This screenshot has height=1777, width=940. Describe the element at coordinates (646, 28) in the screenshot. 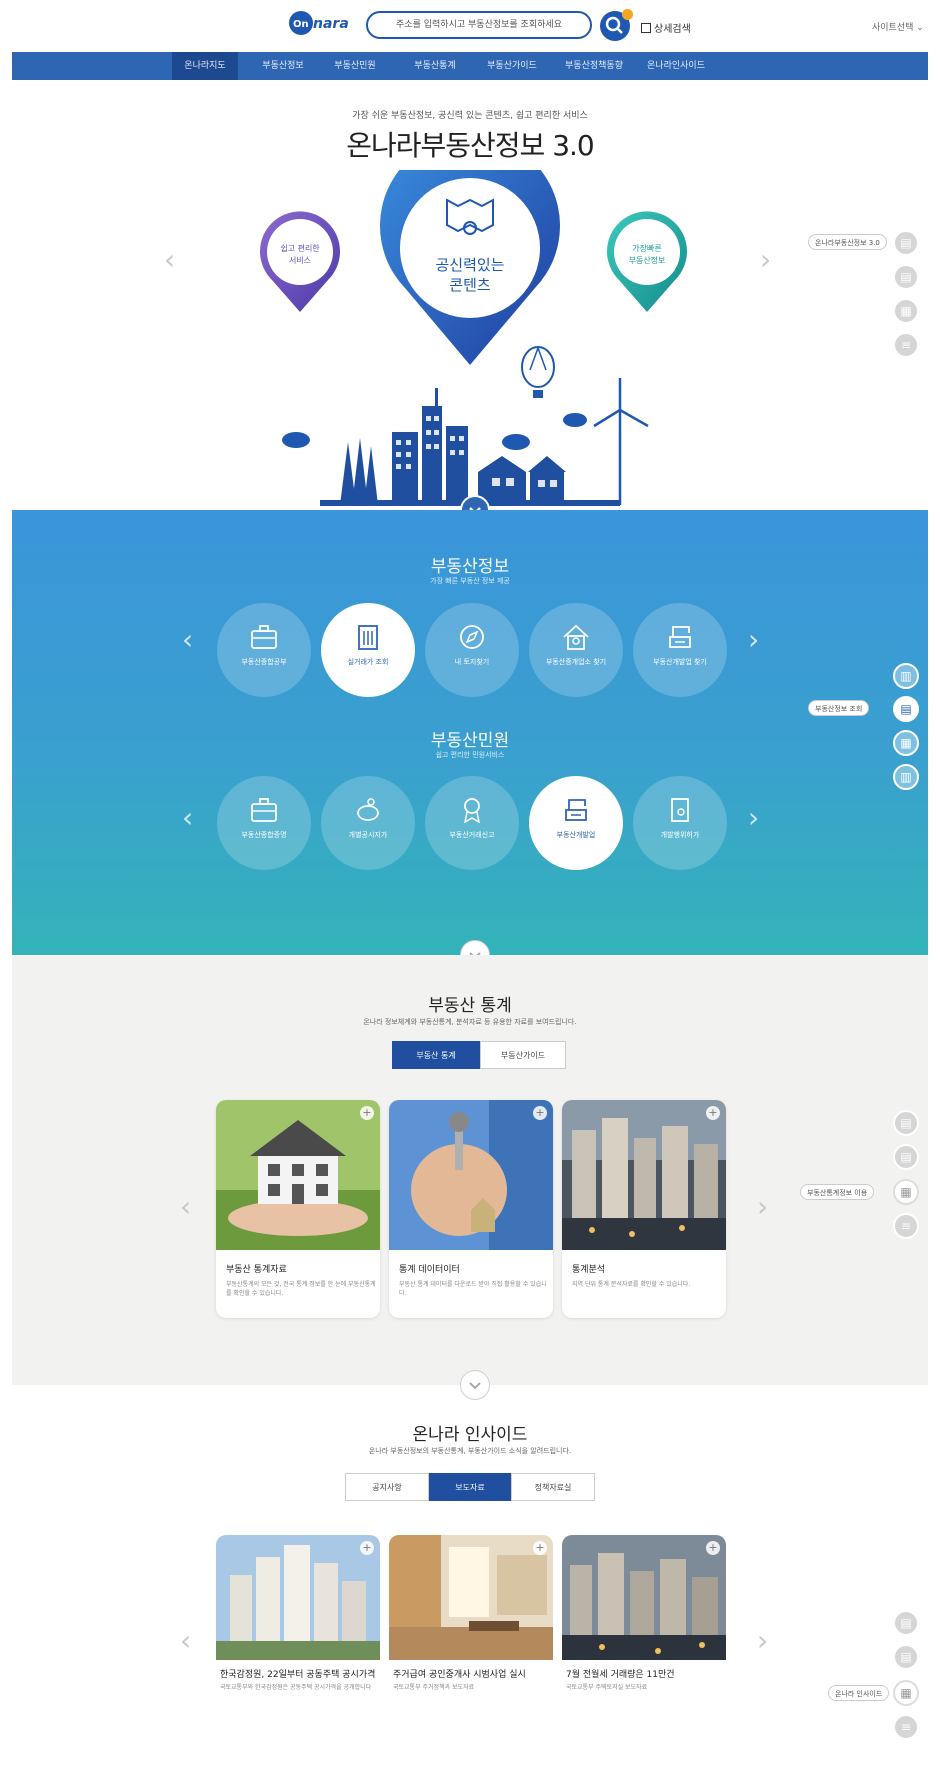

I see `checkbox-icon` at that location.